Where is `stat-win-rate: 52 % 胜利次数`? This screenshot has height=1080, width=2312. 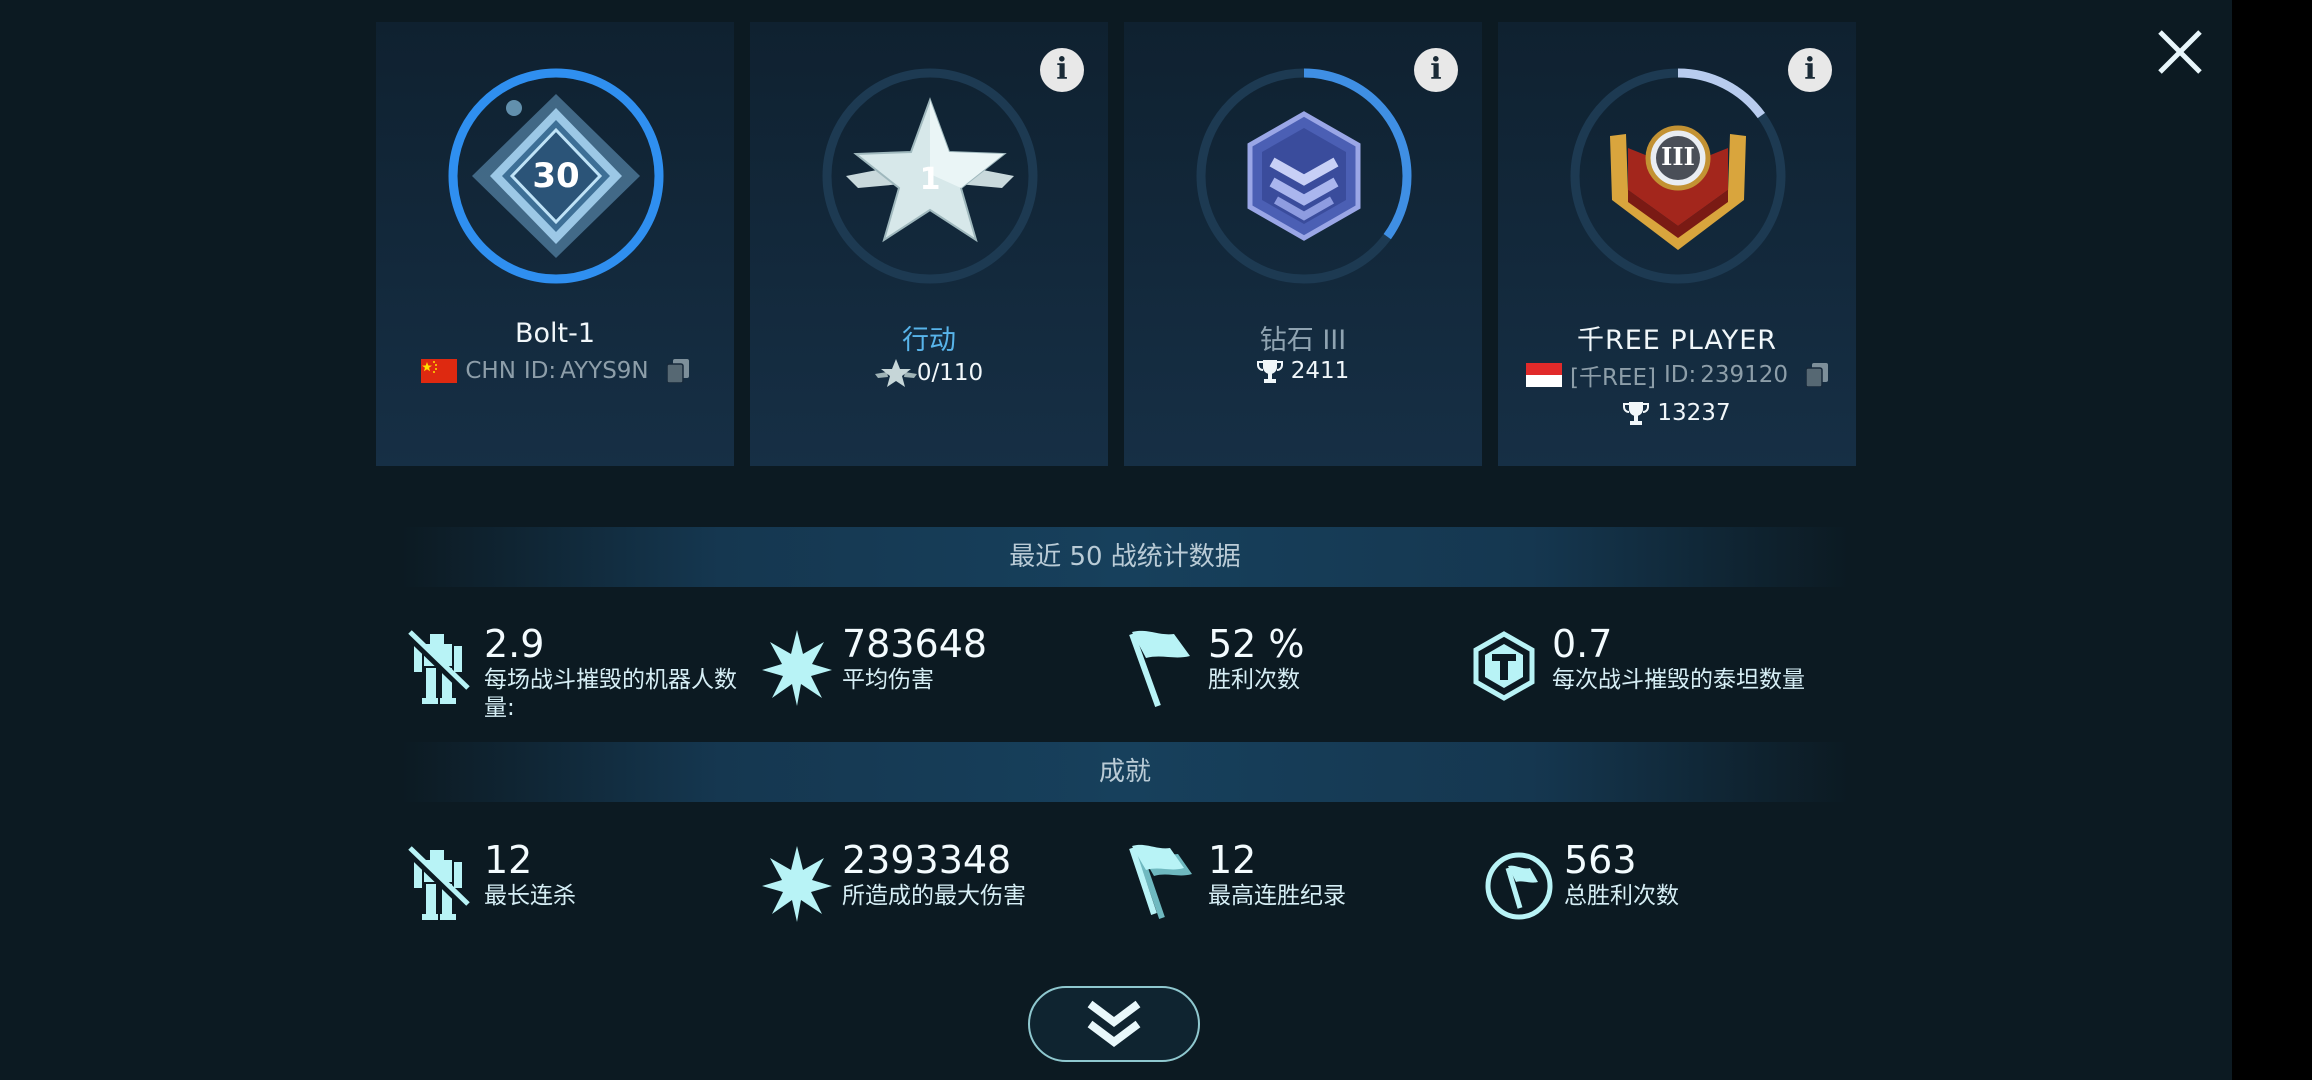
stat-win-rate: 52 % 胜利次数 is located at coordinates (1293, 667).